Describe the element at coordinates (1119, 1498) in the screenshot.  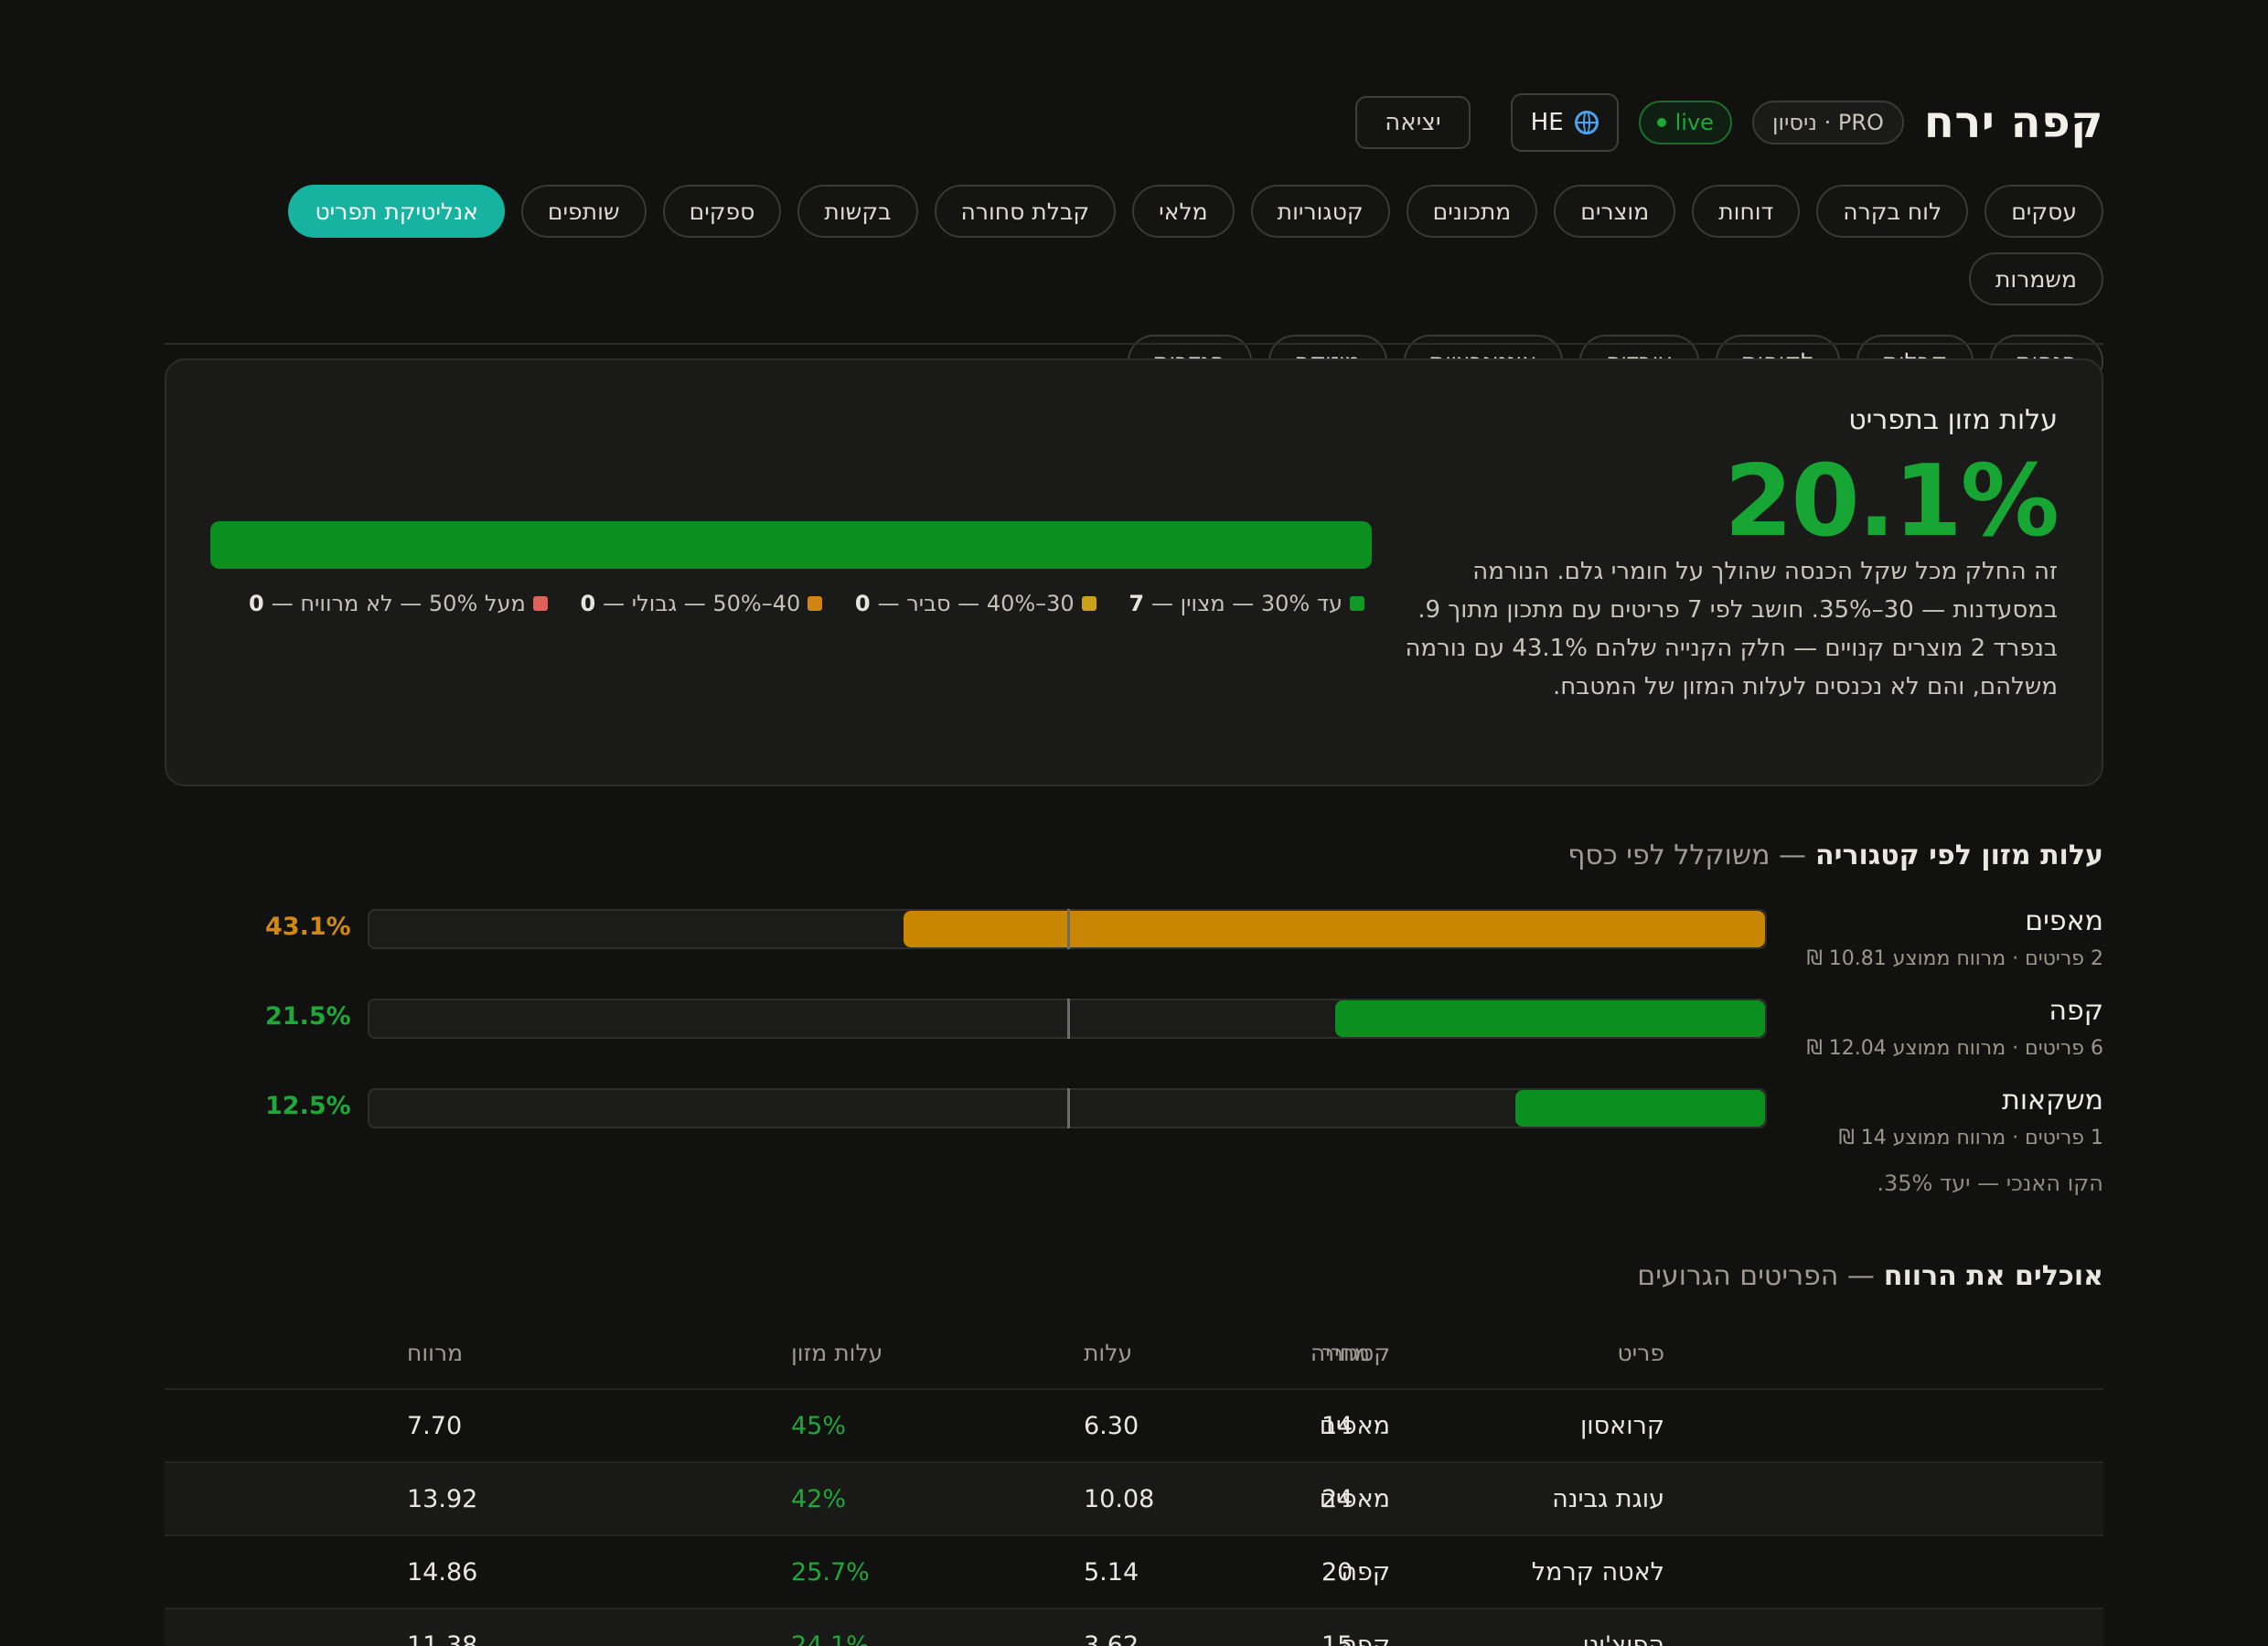
I see `cell-cost: 10.08` at that location.